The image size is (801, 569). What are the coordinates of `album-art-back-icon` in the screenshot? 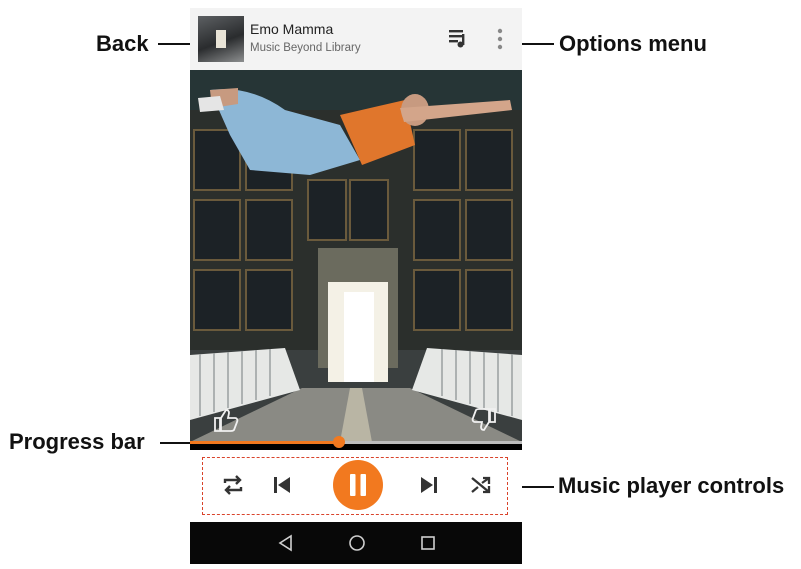 It's located at (221, 39).